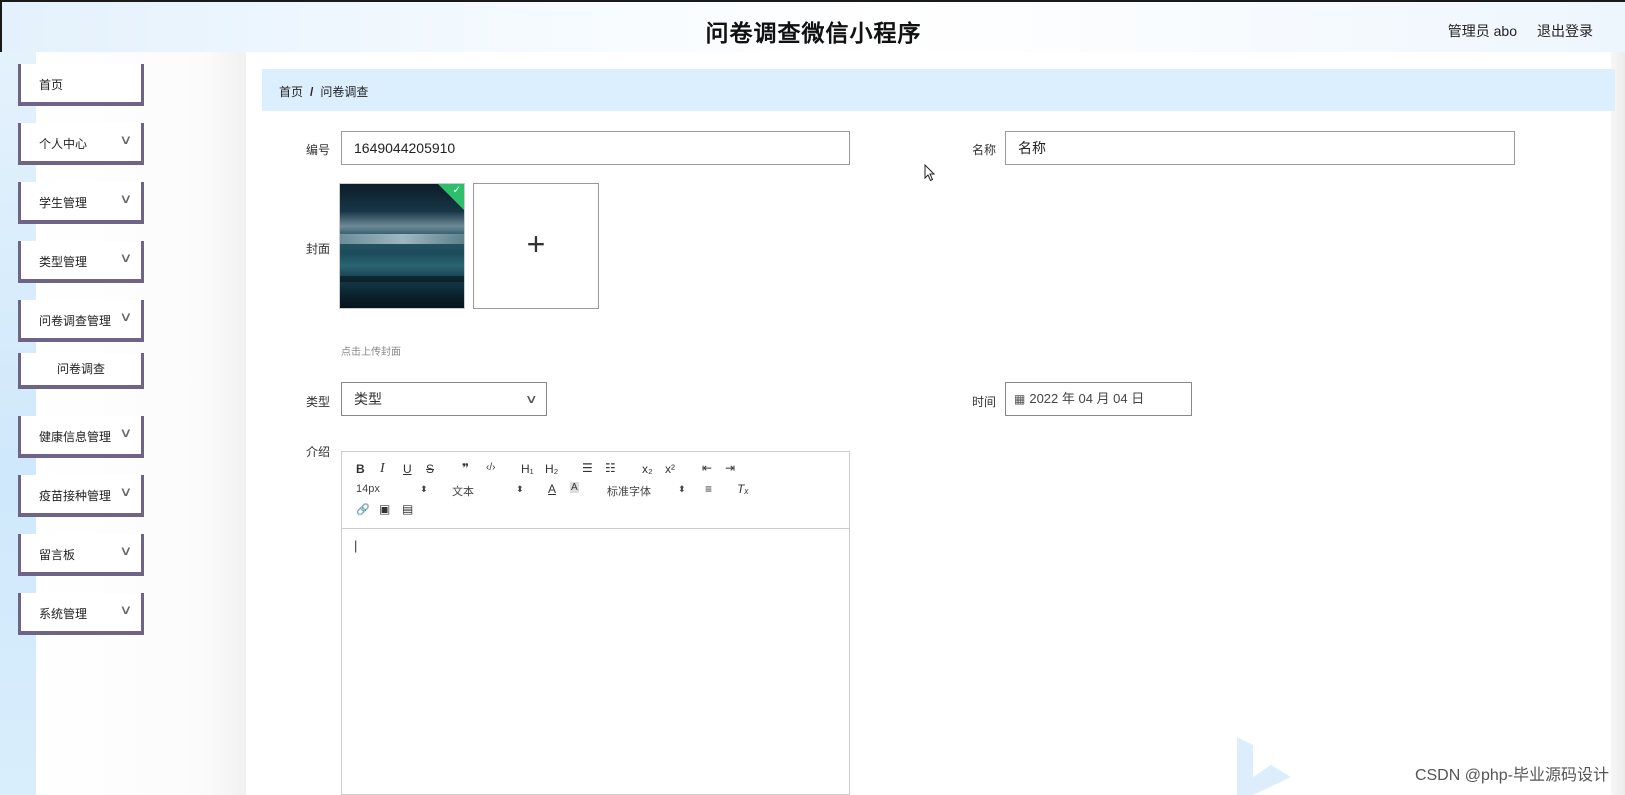 The image size is (1625, 795). What do you see at coordinates (363, 509) in the screenshot?
I see `link-icon: 🔗` at bounding box center [363, 509].